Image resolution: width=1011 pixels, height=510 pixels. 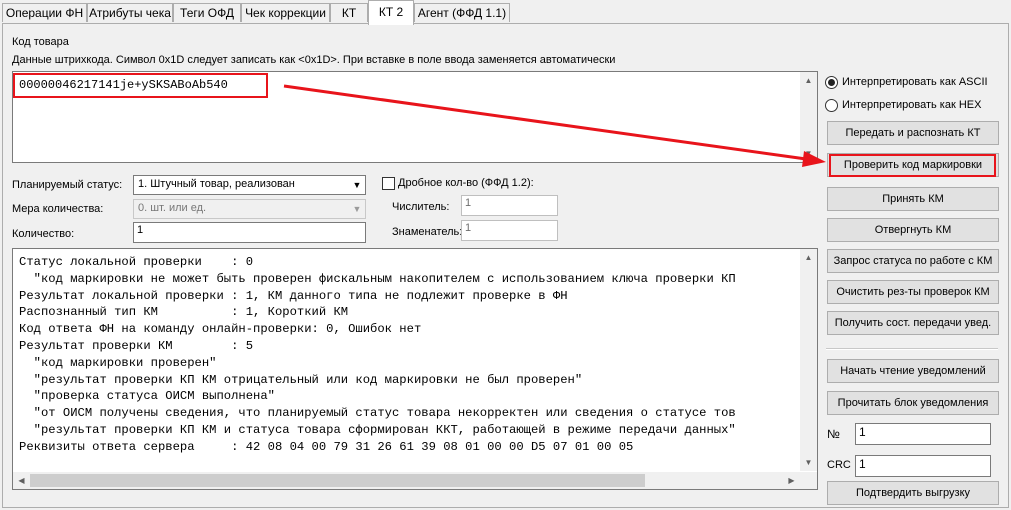 What do you see at coordinates (216, 184) in the screenshot?
I see `status-select-value: 1. Штучный товар, реализован` at bounding box center [216, 184].